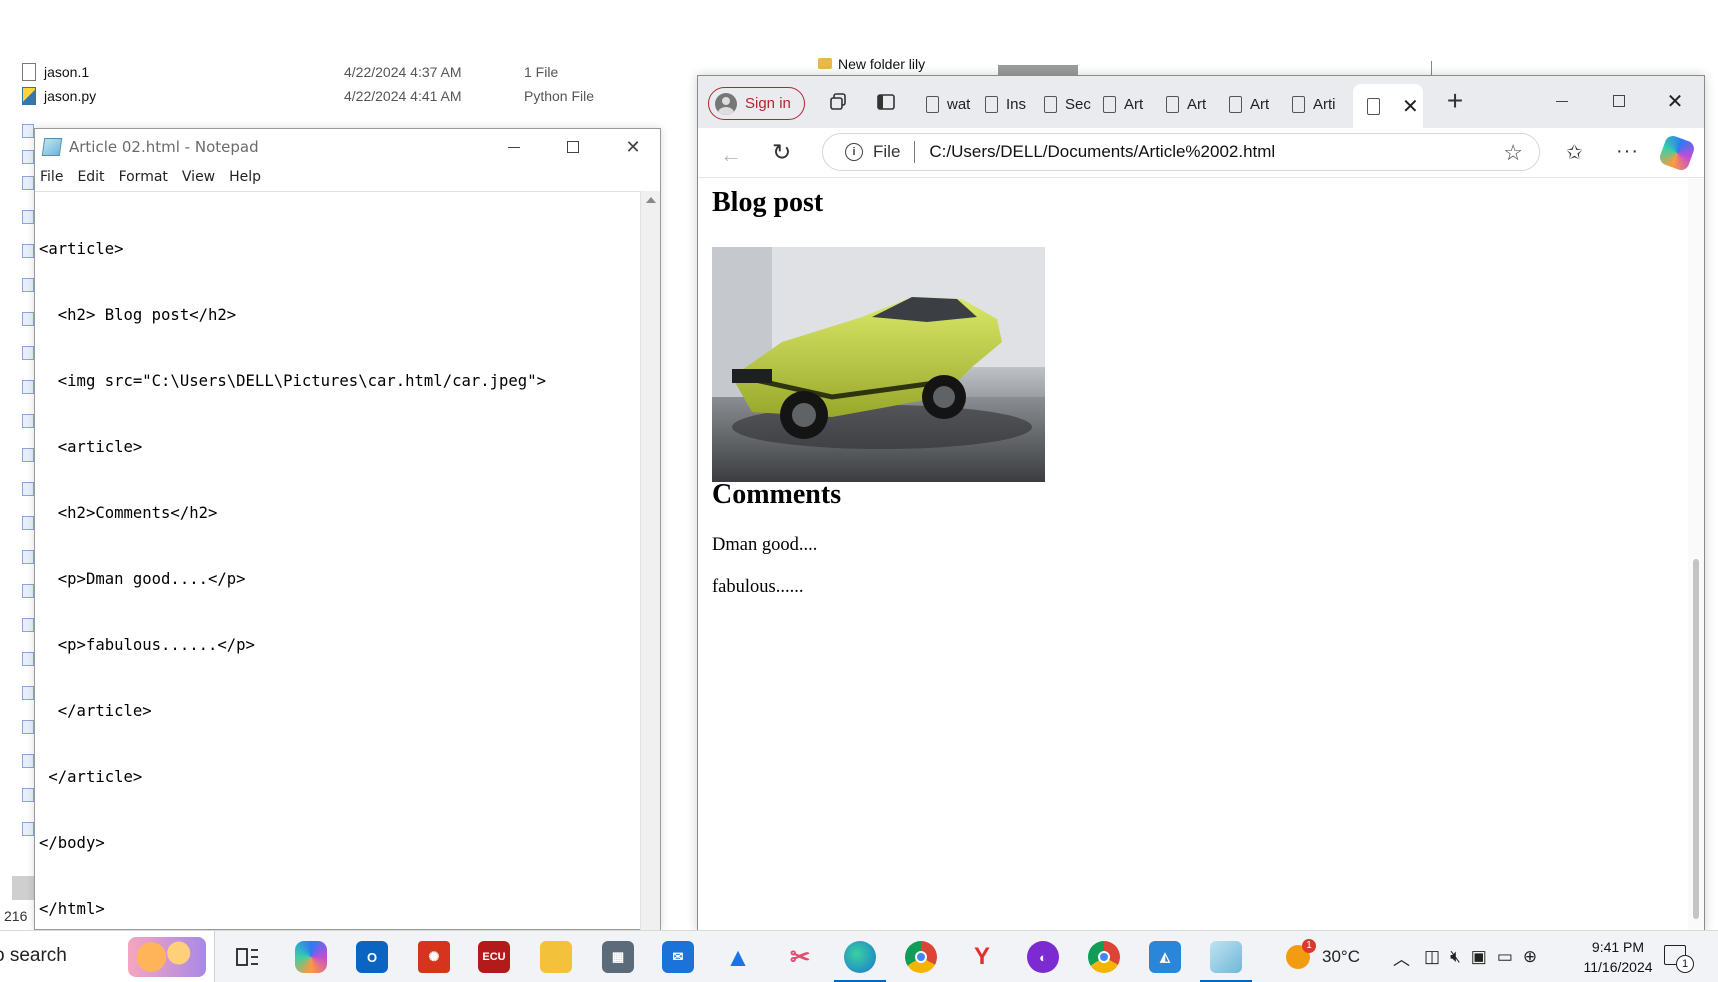 The height and width of the screenshot is (982, 1718). I want to click on clock: 9:41 PM 11/16/2024, so click(1618, 957).